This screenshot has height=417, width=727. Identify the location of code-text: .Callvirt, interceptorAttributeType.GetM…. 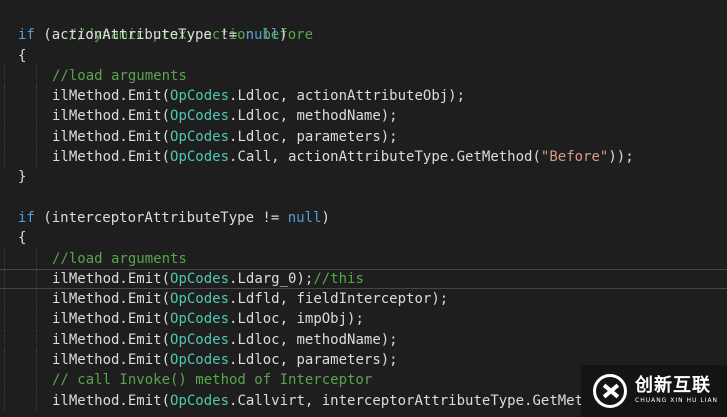
(406, 400).